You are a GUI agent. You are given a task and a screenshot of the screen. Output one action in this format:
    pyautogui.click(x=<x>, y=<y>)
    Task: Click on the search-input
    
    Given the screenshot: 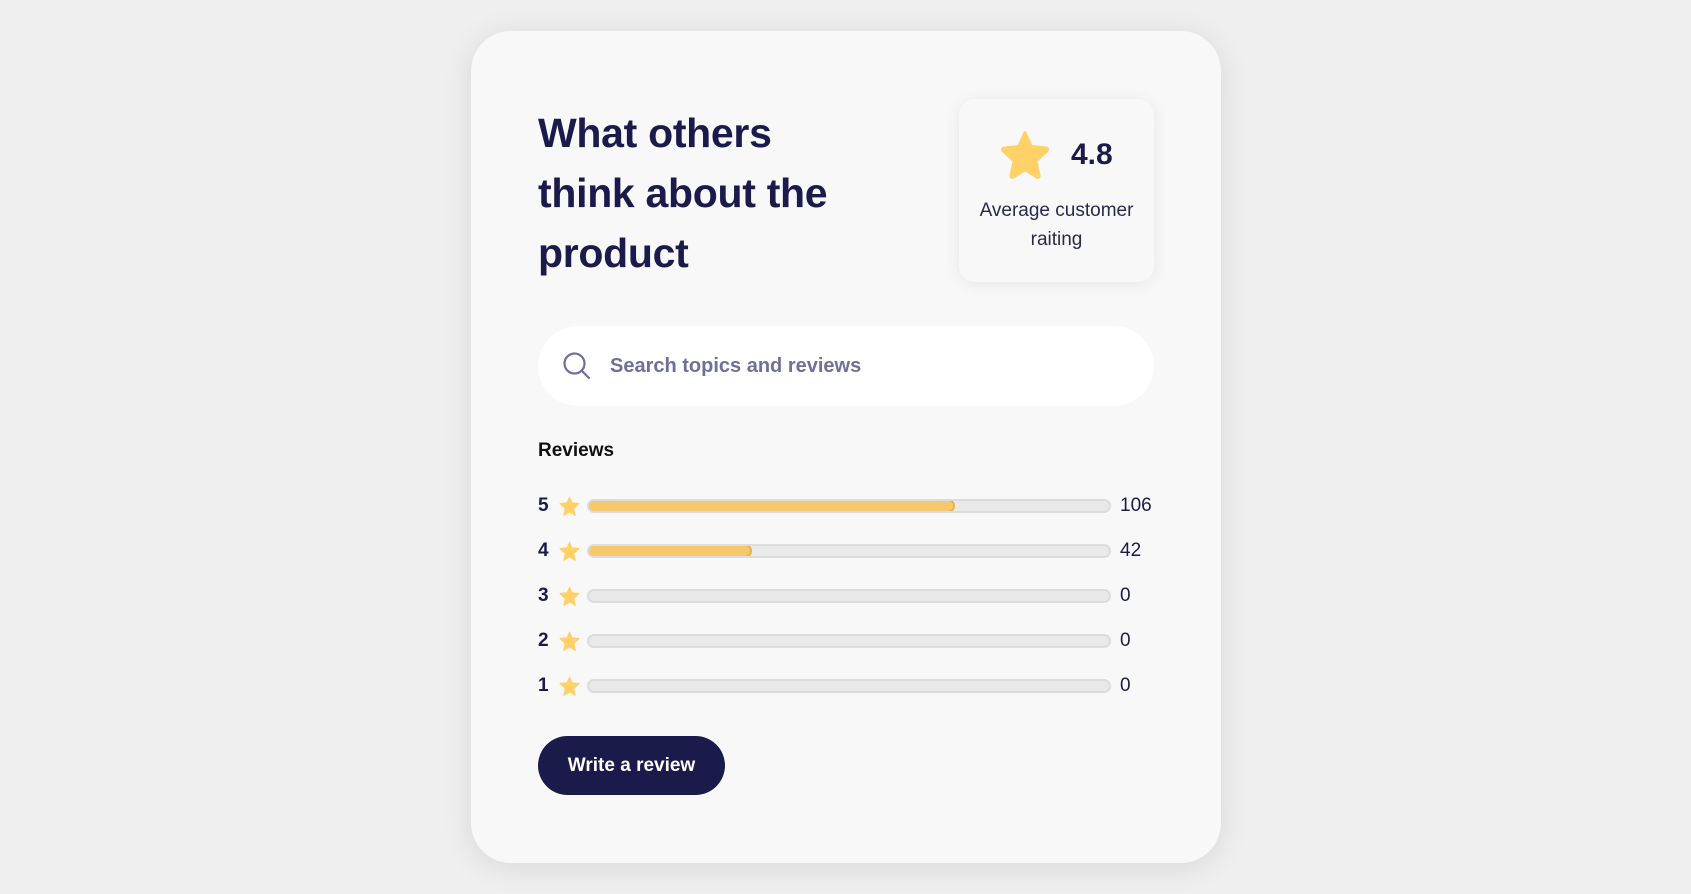 What is the action you would take?
    pyautogui.click(x=860, y=366)
    